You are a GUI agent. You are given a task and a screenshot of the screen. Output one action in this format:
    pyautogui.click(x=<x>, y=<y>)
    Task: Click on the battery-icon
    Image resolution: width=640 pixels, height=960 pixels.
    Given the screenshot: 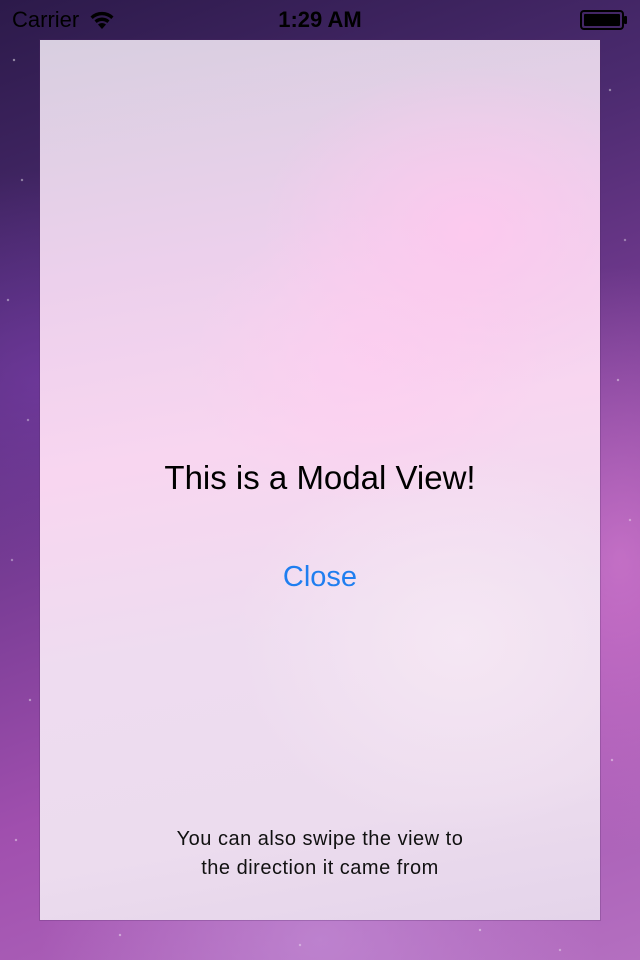 What is the action you would take?
    pyautogui.click(x=603, y=20)
    